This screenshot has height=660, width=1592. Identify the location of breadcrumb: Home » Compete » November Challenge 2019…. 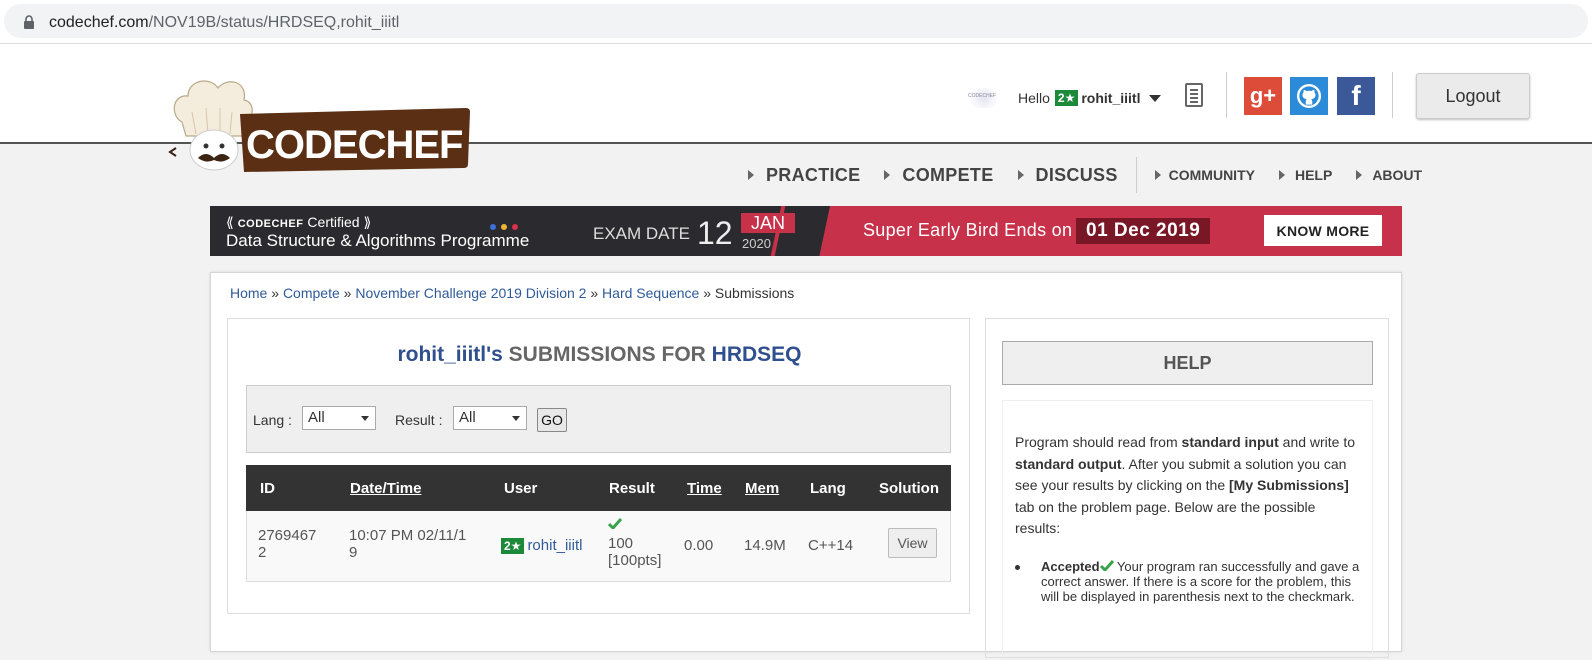
(512, 293).